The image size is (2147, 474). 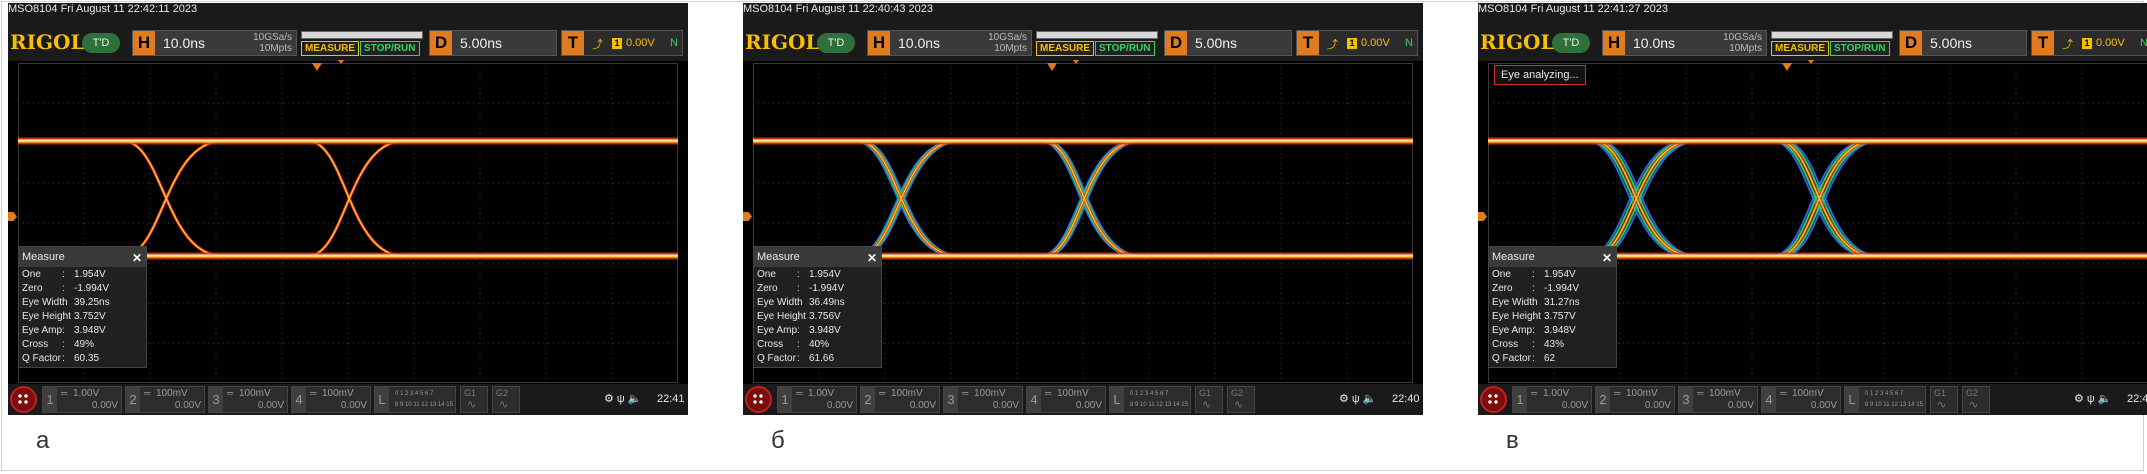 I want to click on measure-row: Zero: -1.994V, so click(x=1535, y=288).